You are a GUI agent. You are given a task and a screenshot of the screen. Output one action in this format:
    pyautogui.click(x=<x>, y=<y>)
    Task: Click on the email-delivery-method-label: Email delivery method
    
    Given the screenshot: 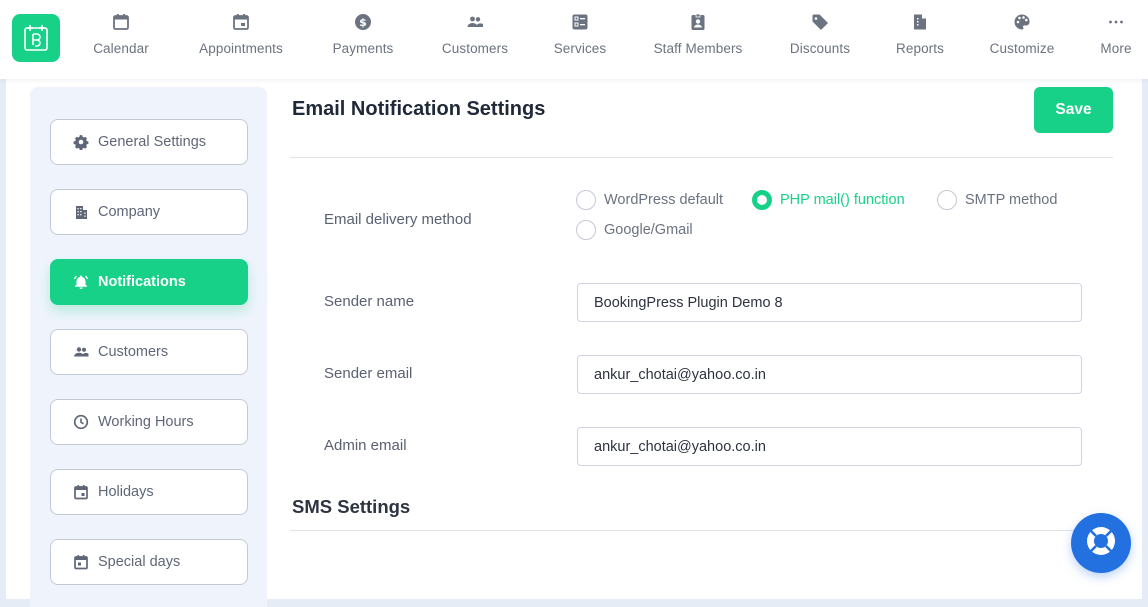 What is the action you would take?
    pyautogui.click(x=398, y=219)
    